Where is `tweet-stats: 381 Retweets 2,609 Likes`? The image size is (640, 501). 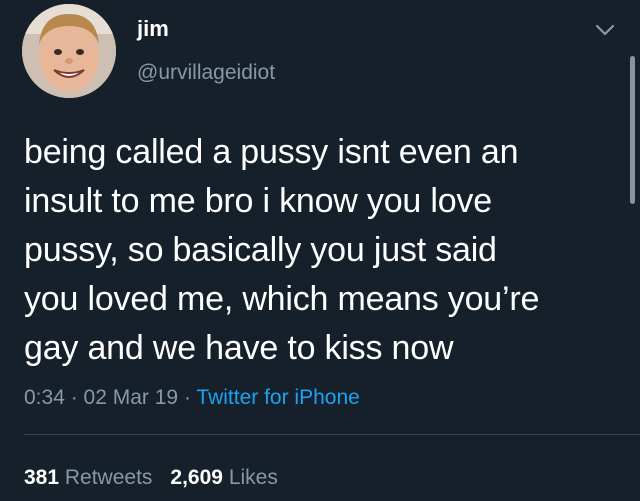 tweet-stats: 381 Retweets 2,609 Likes is located at coordinates (151, 478).